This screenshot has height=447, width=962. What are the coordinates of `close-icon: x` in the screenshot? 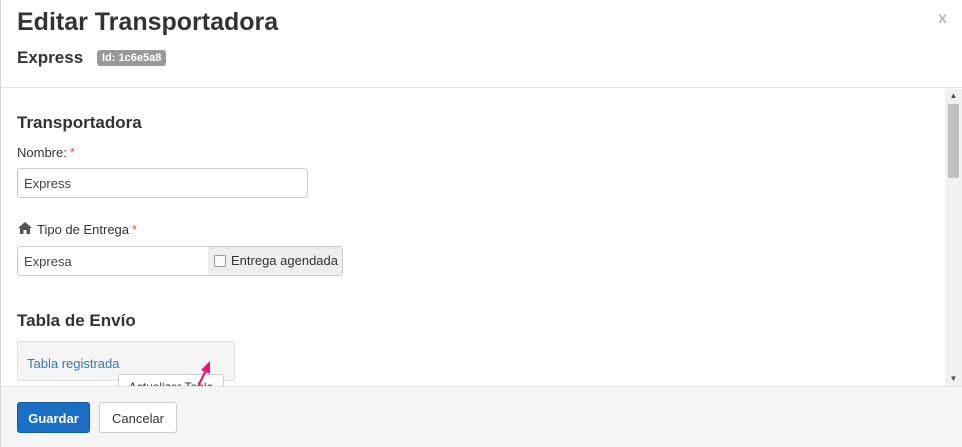 It's located at (942, 19).